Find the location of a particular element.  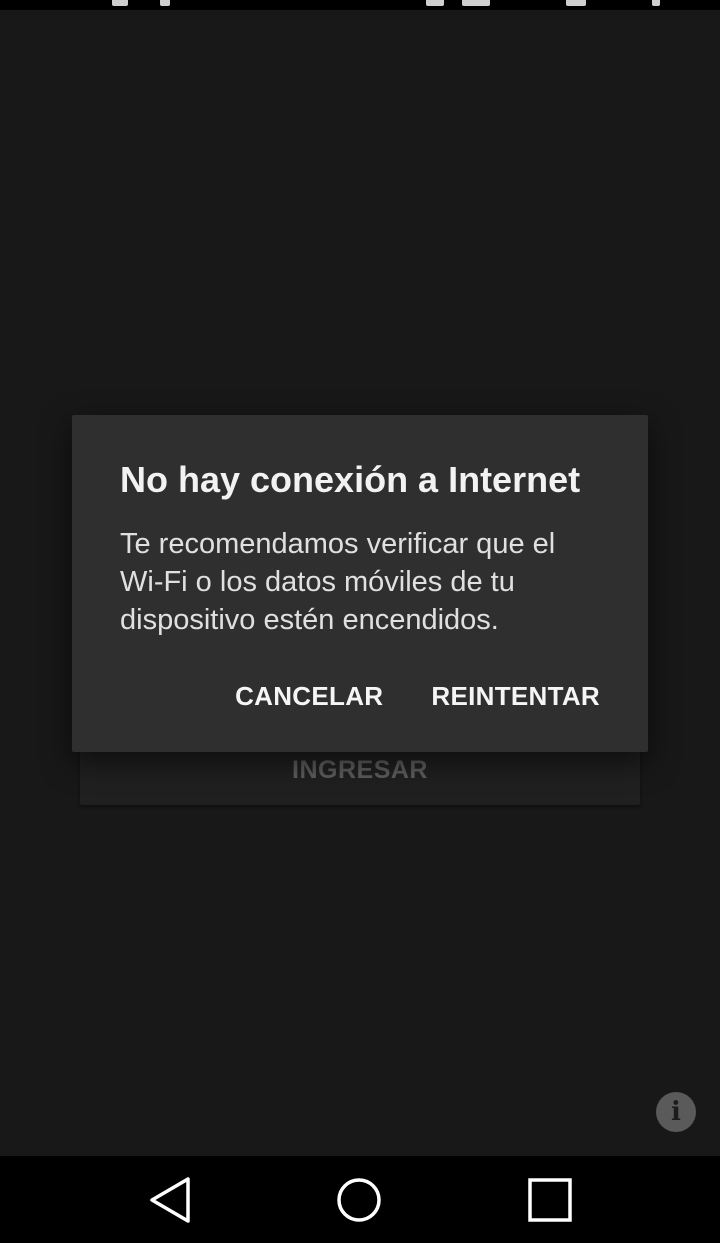

back-button is located at coordinates (170, 1199).